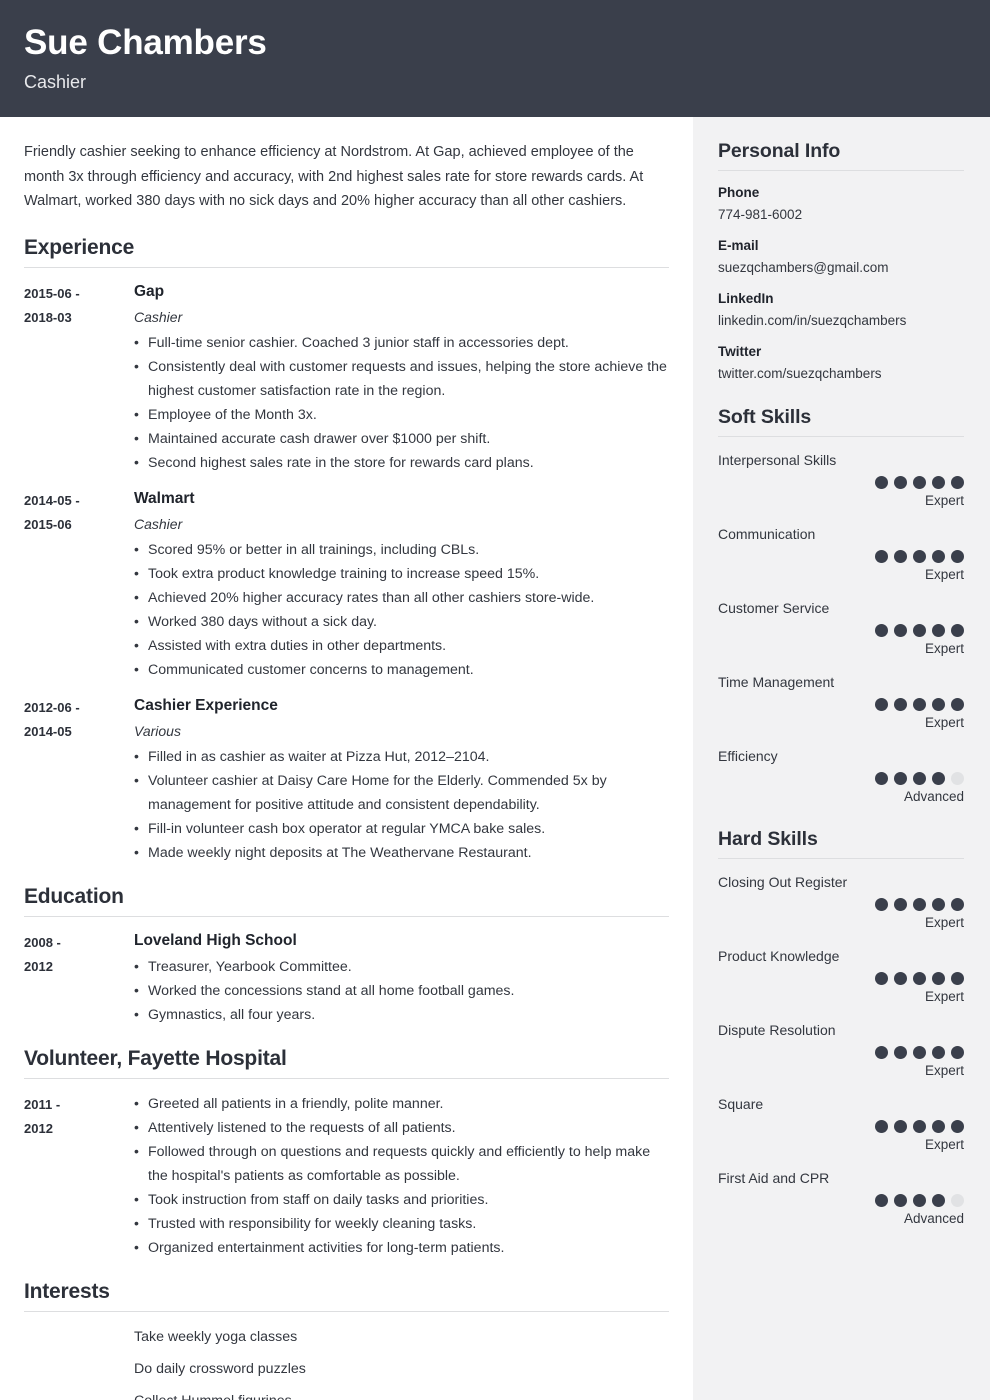 Image resolution: width=990 pixels, height=1400 pixels. What do you see at coordinates (841, 363) in the screenshot?
I see `personal-info-item: Twitter twitter.com/suezqchambers` at bounding box center [841, 363].